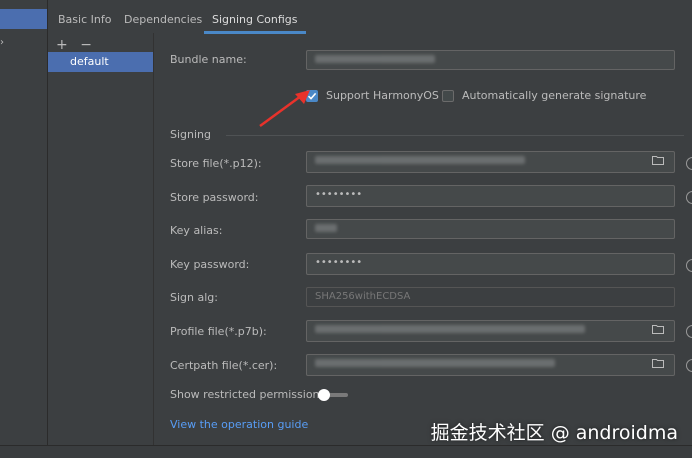  Describe the element at coordinates (248, 394) in the screenshot. I see `show-restricted-label: Show restricted permissions` at that location.